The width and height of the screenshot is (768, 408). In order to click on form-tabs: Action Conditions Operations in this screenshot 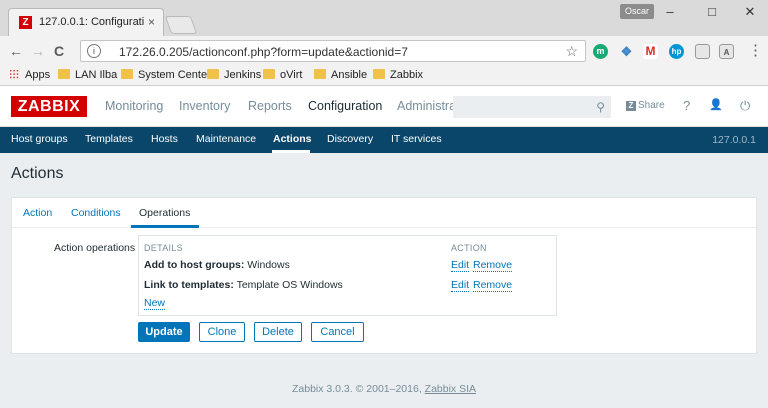, I will do `click(384, 213)`.